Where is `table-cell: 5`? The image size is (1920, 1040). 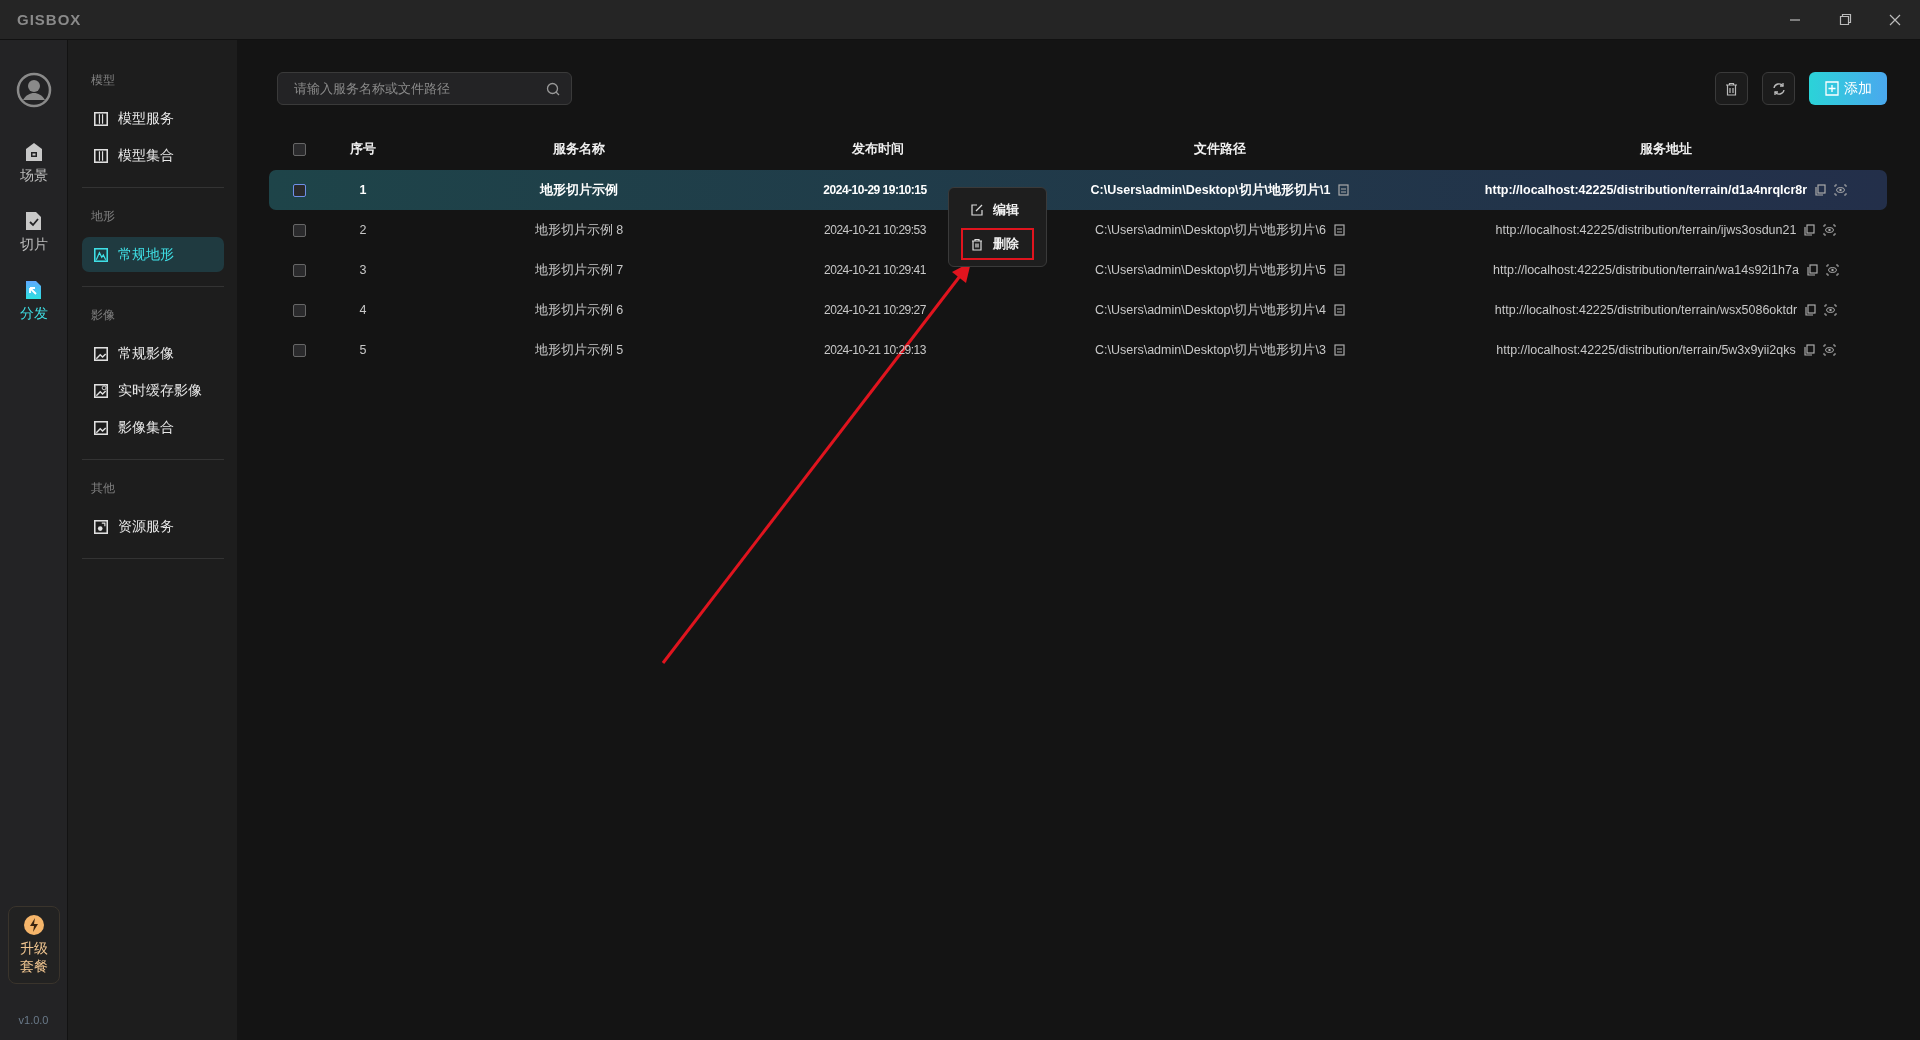 table-cell: 5 is located at coordinates (363, 350).